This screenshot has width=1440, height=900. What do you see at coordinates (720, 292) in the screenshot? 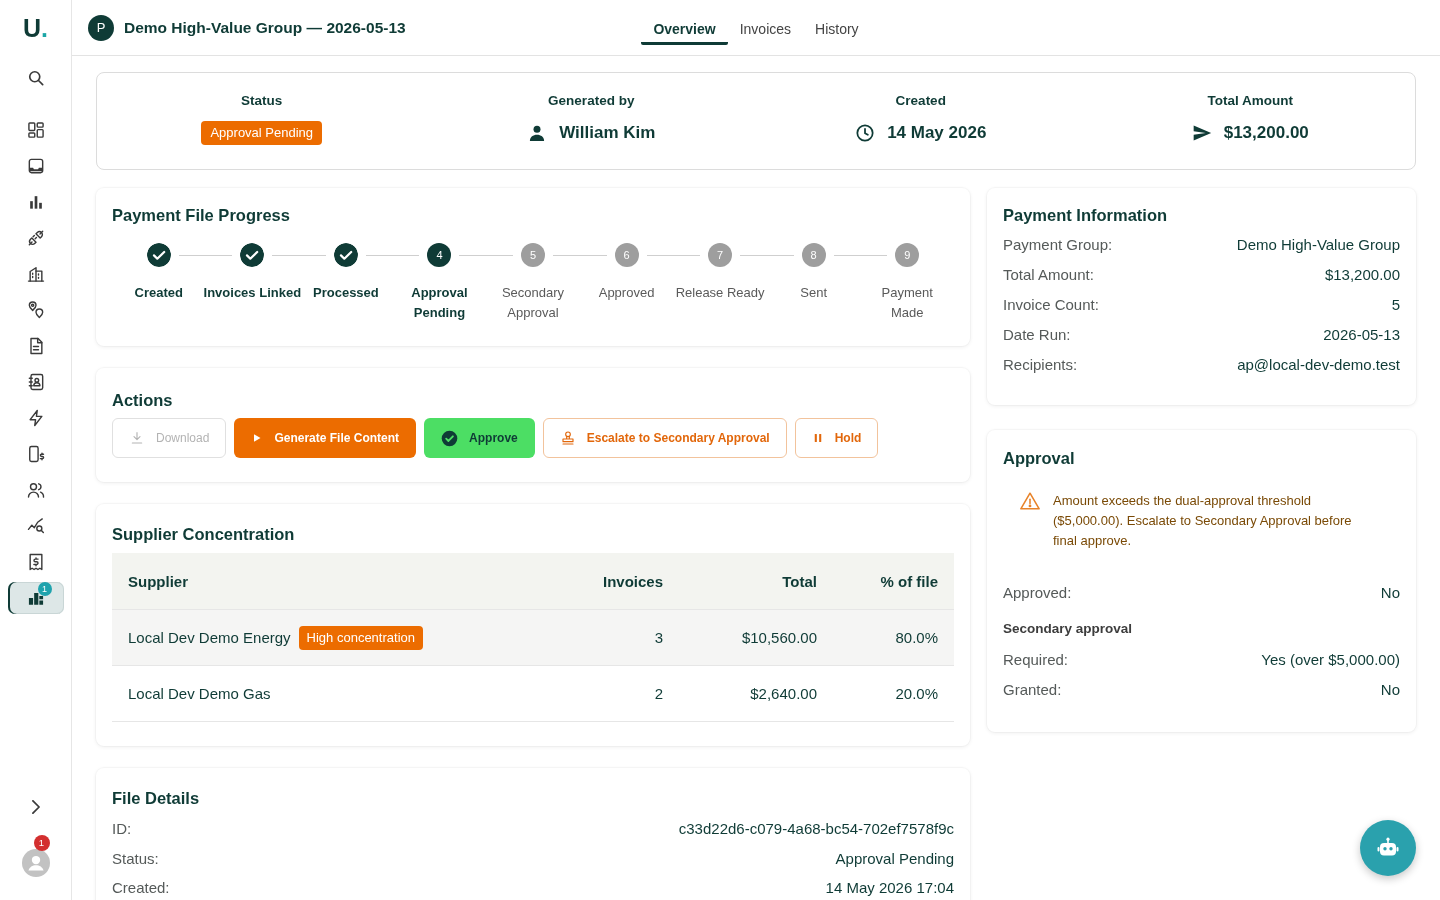
I see `step-label: Release Ready` at bounding box center [720, 292].